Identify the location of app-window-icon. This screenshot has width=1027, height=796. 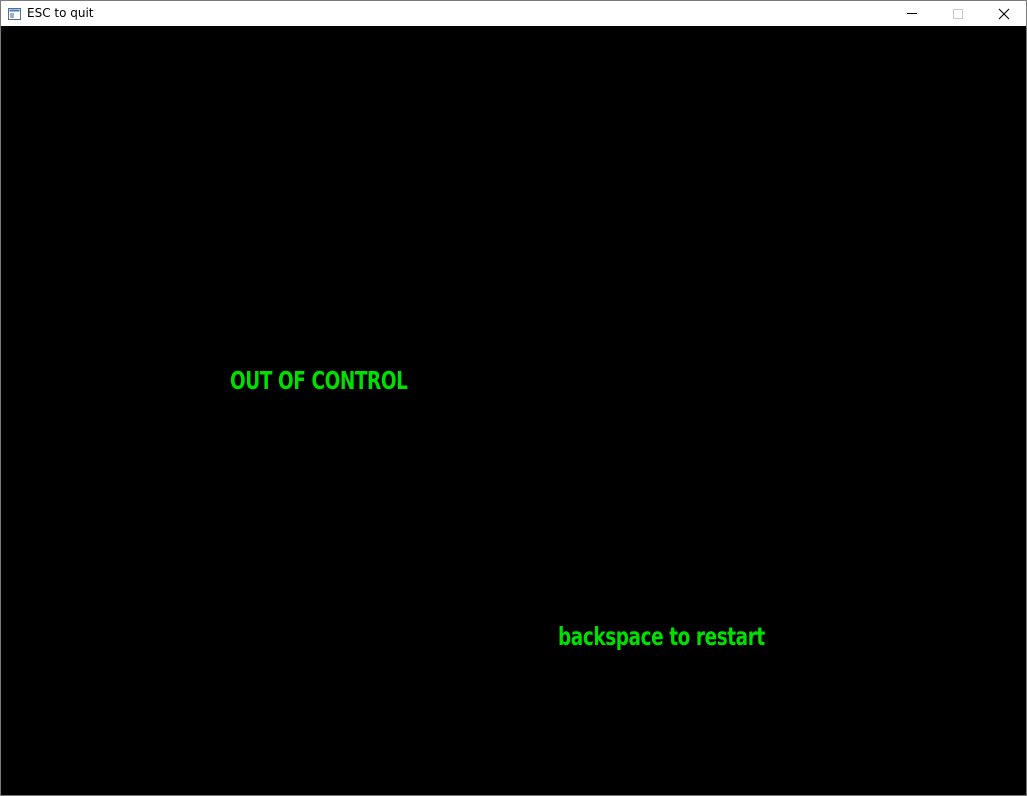
(14, 13).